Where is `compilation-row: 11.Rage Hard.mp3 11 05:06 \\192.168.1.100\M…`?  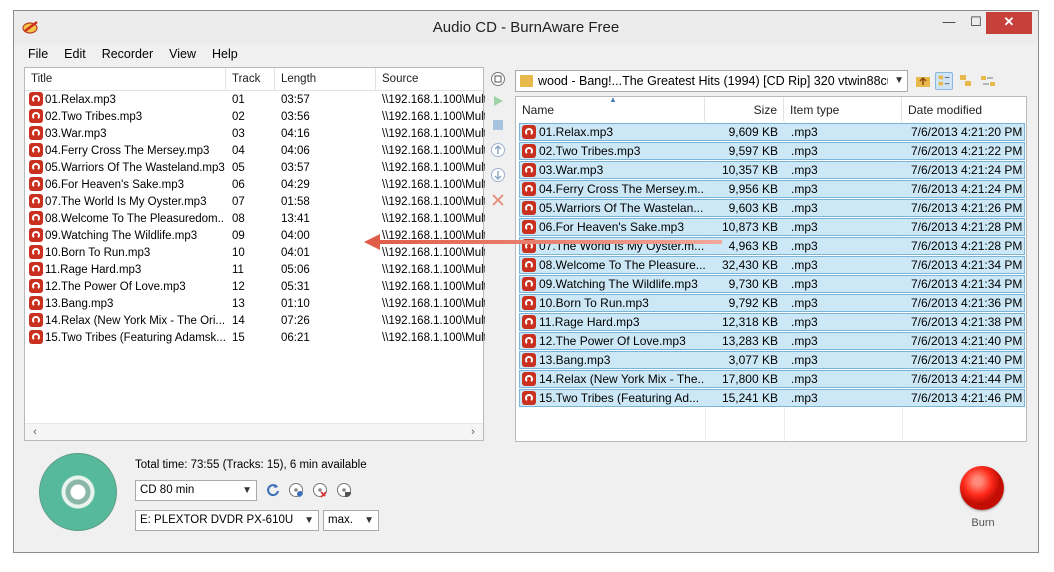 compilation-row: 11.Rage Hard.mp3 11 05:06 \\192.168.1.100\M… is located at coordinates (255, 270).